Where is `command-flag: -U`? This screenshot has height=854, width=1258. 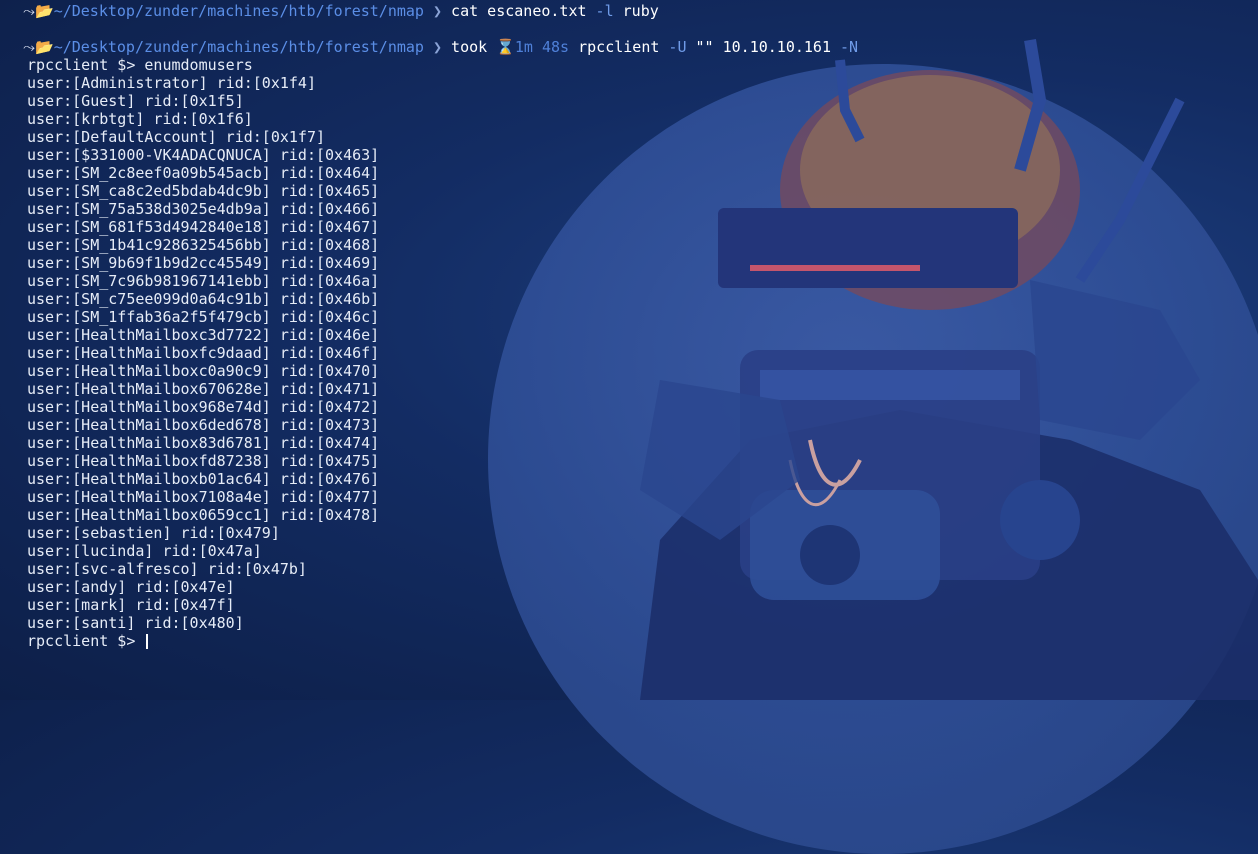 command-flag: -U is located at coordinates (677, 47).